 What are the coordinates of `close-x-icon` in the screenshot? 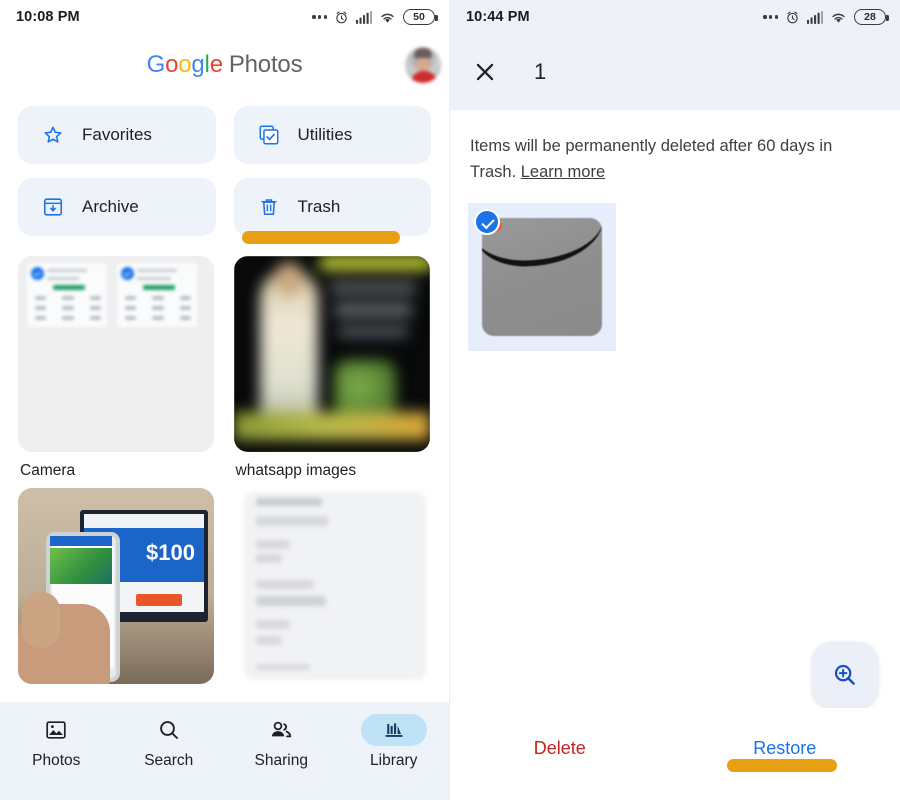 It's located at (485, 72).